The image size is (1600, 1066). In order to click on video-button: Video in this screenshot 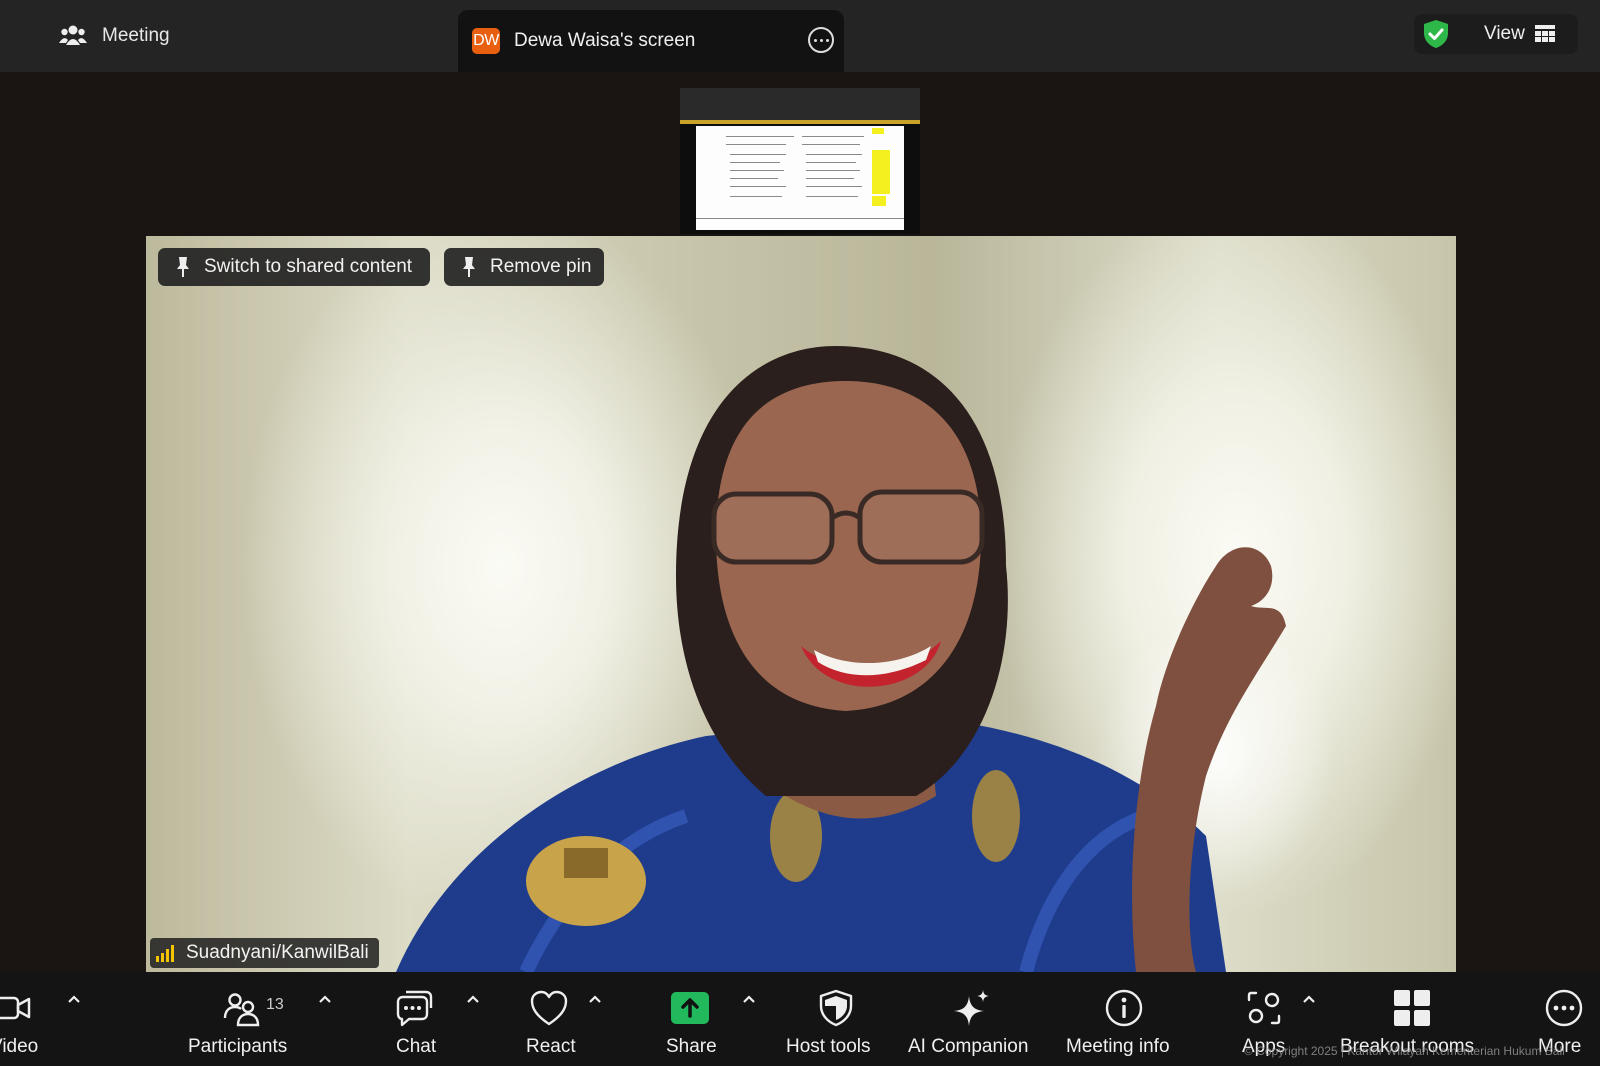, I will do `click(45, 1019)`.